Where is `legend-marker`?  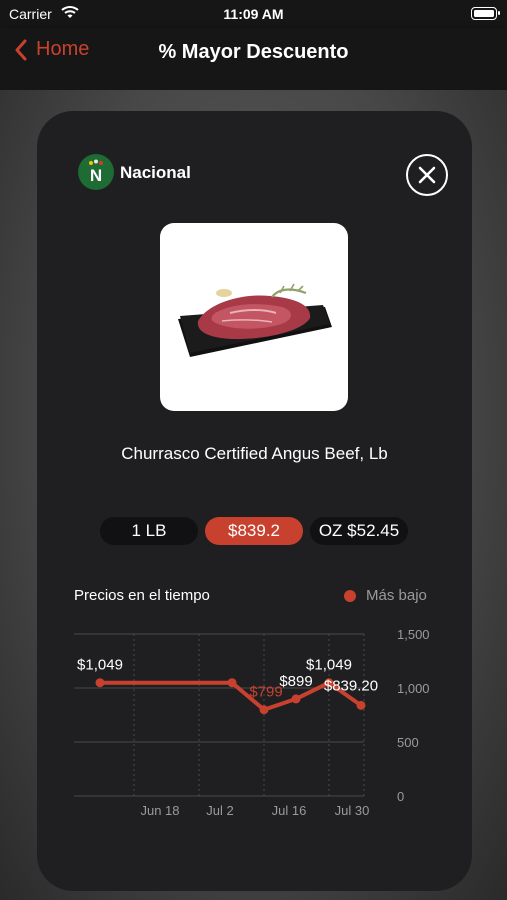 legend-marker is located at coordinates (350, 595).